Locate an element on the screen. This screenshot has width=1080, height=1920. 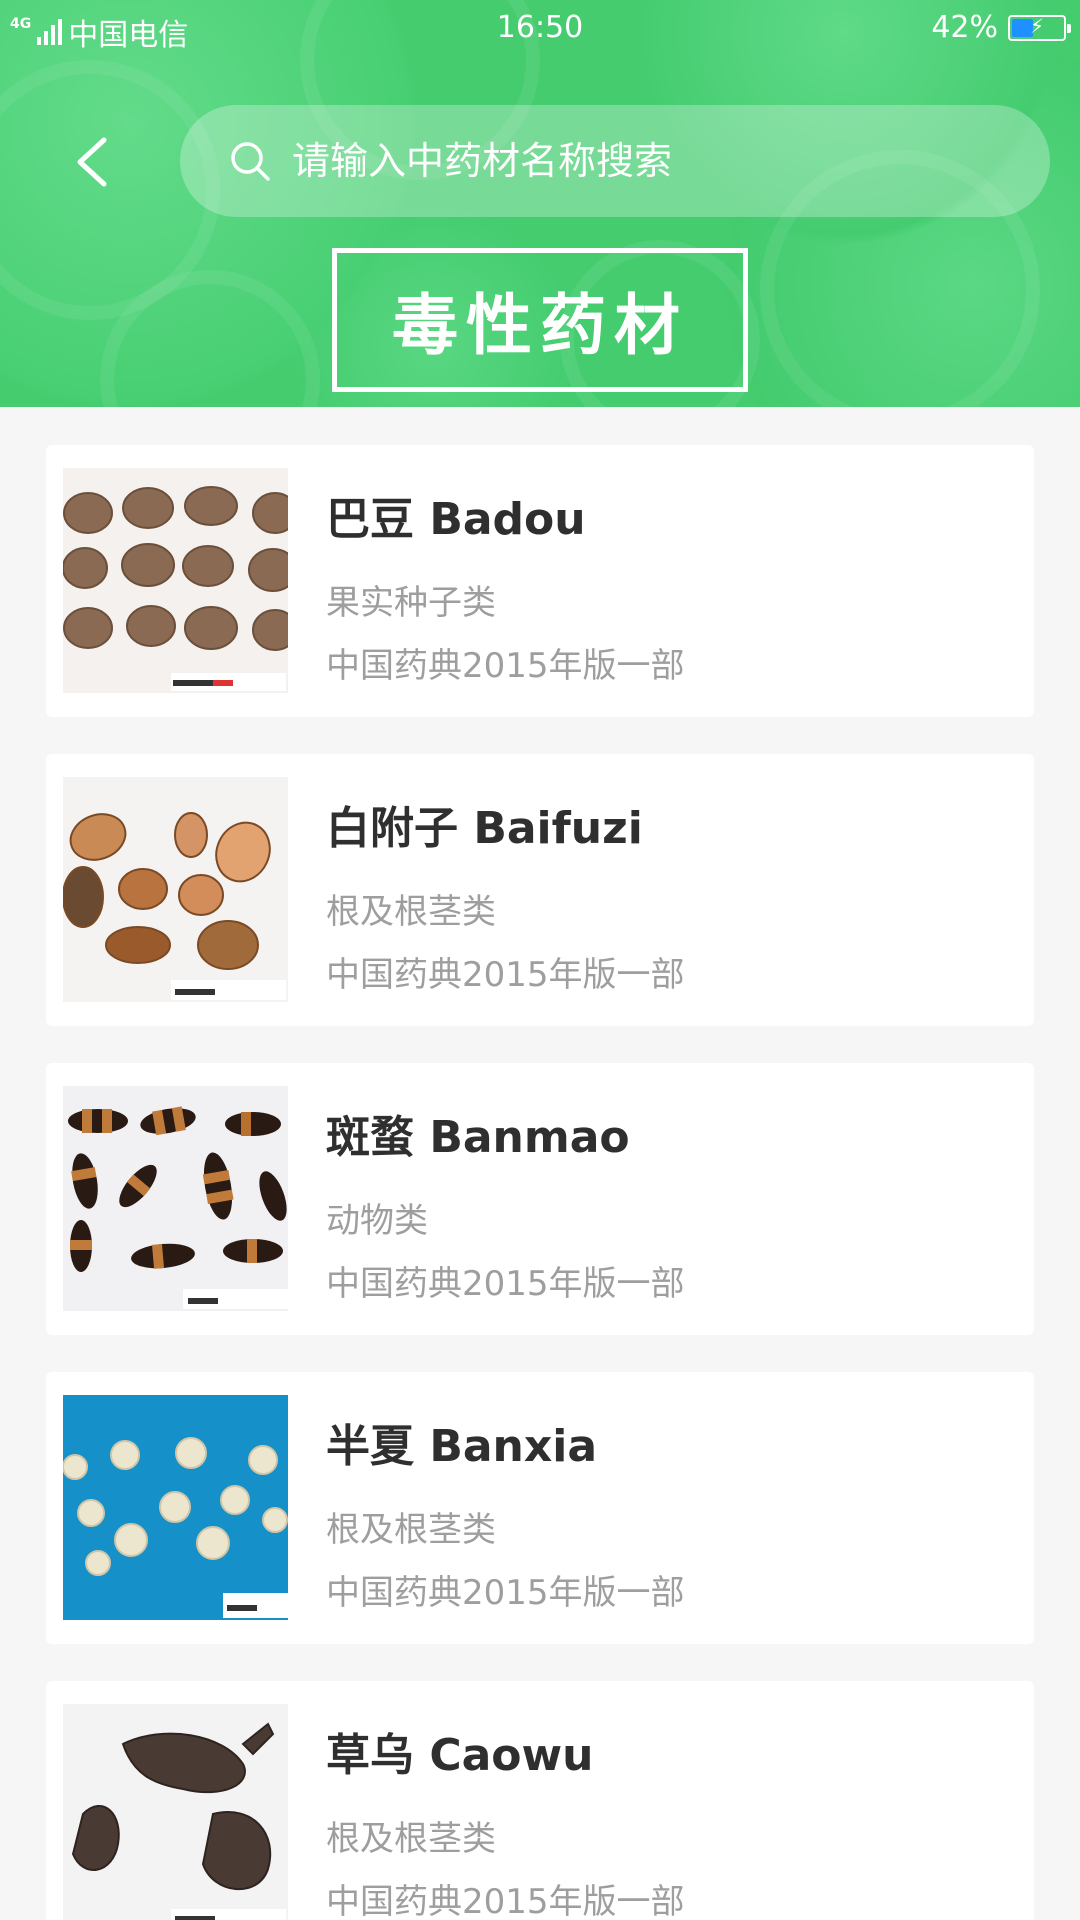
category-title-box: 毒性药材 is located at coordinates (540, 320).